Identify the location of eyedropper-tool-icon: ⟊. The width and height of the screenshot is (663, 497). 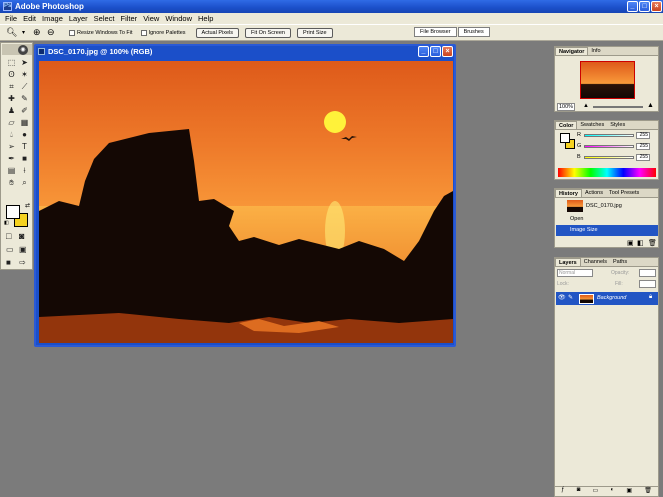
(24, 170).